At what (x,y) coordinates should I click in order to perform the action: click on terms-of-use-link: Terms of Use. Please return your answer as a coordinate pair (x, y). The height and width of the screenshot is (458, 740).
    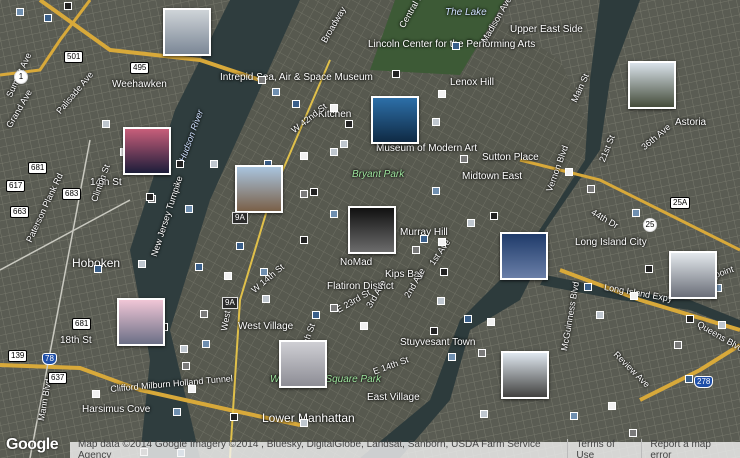
    Looking at the image, I should click on (604, 448).